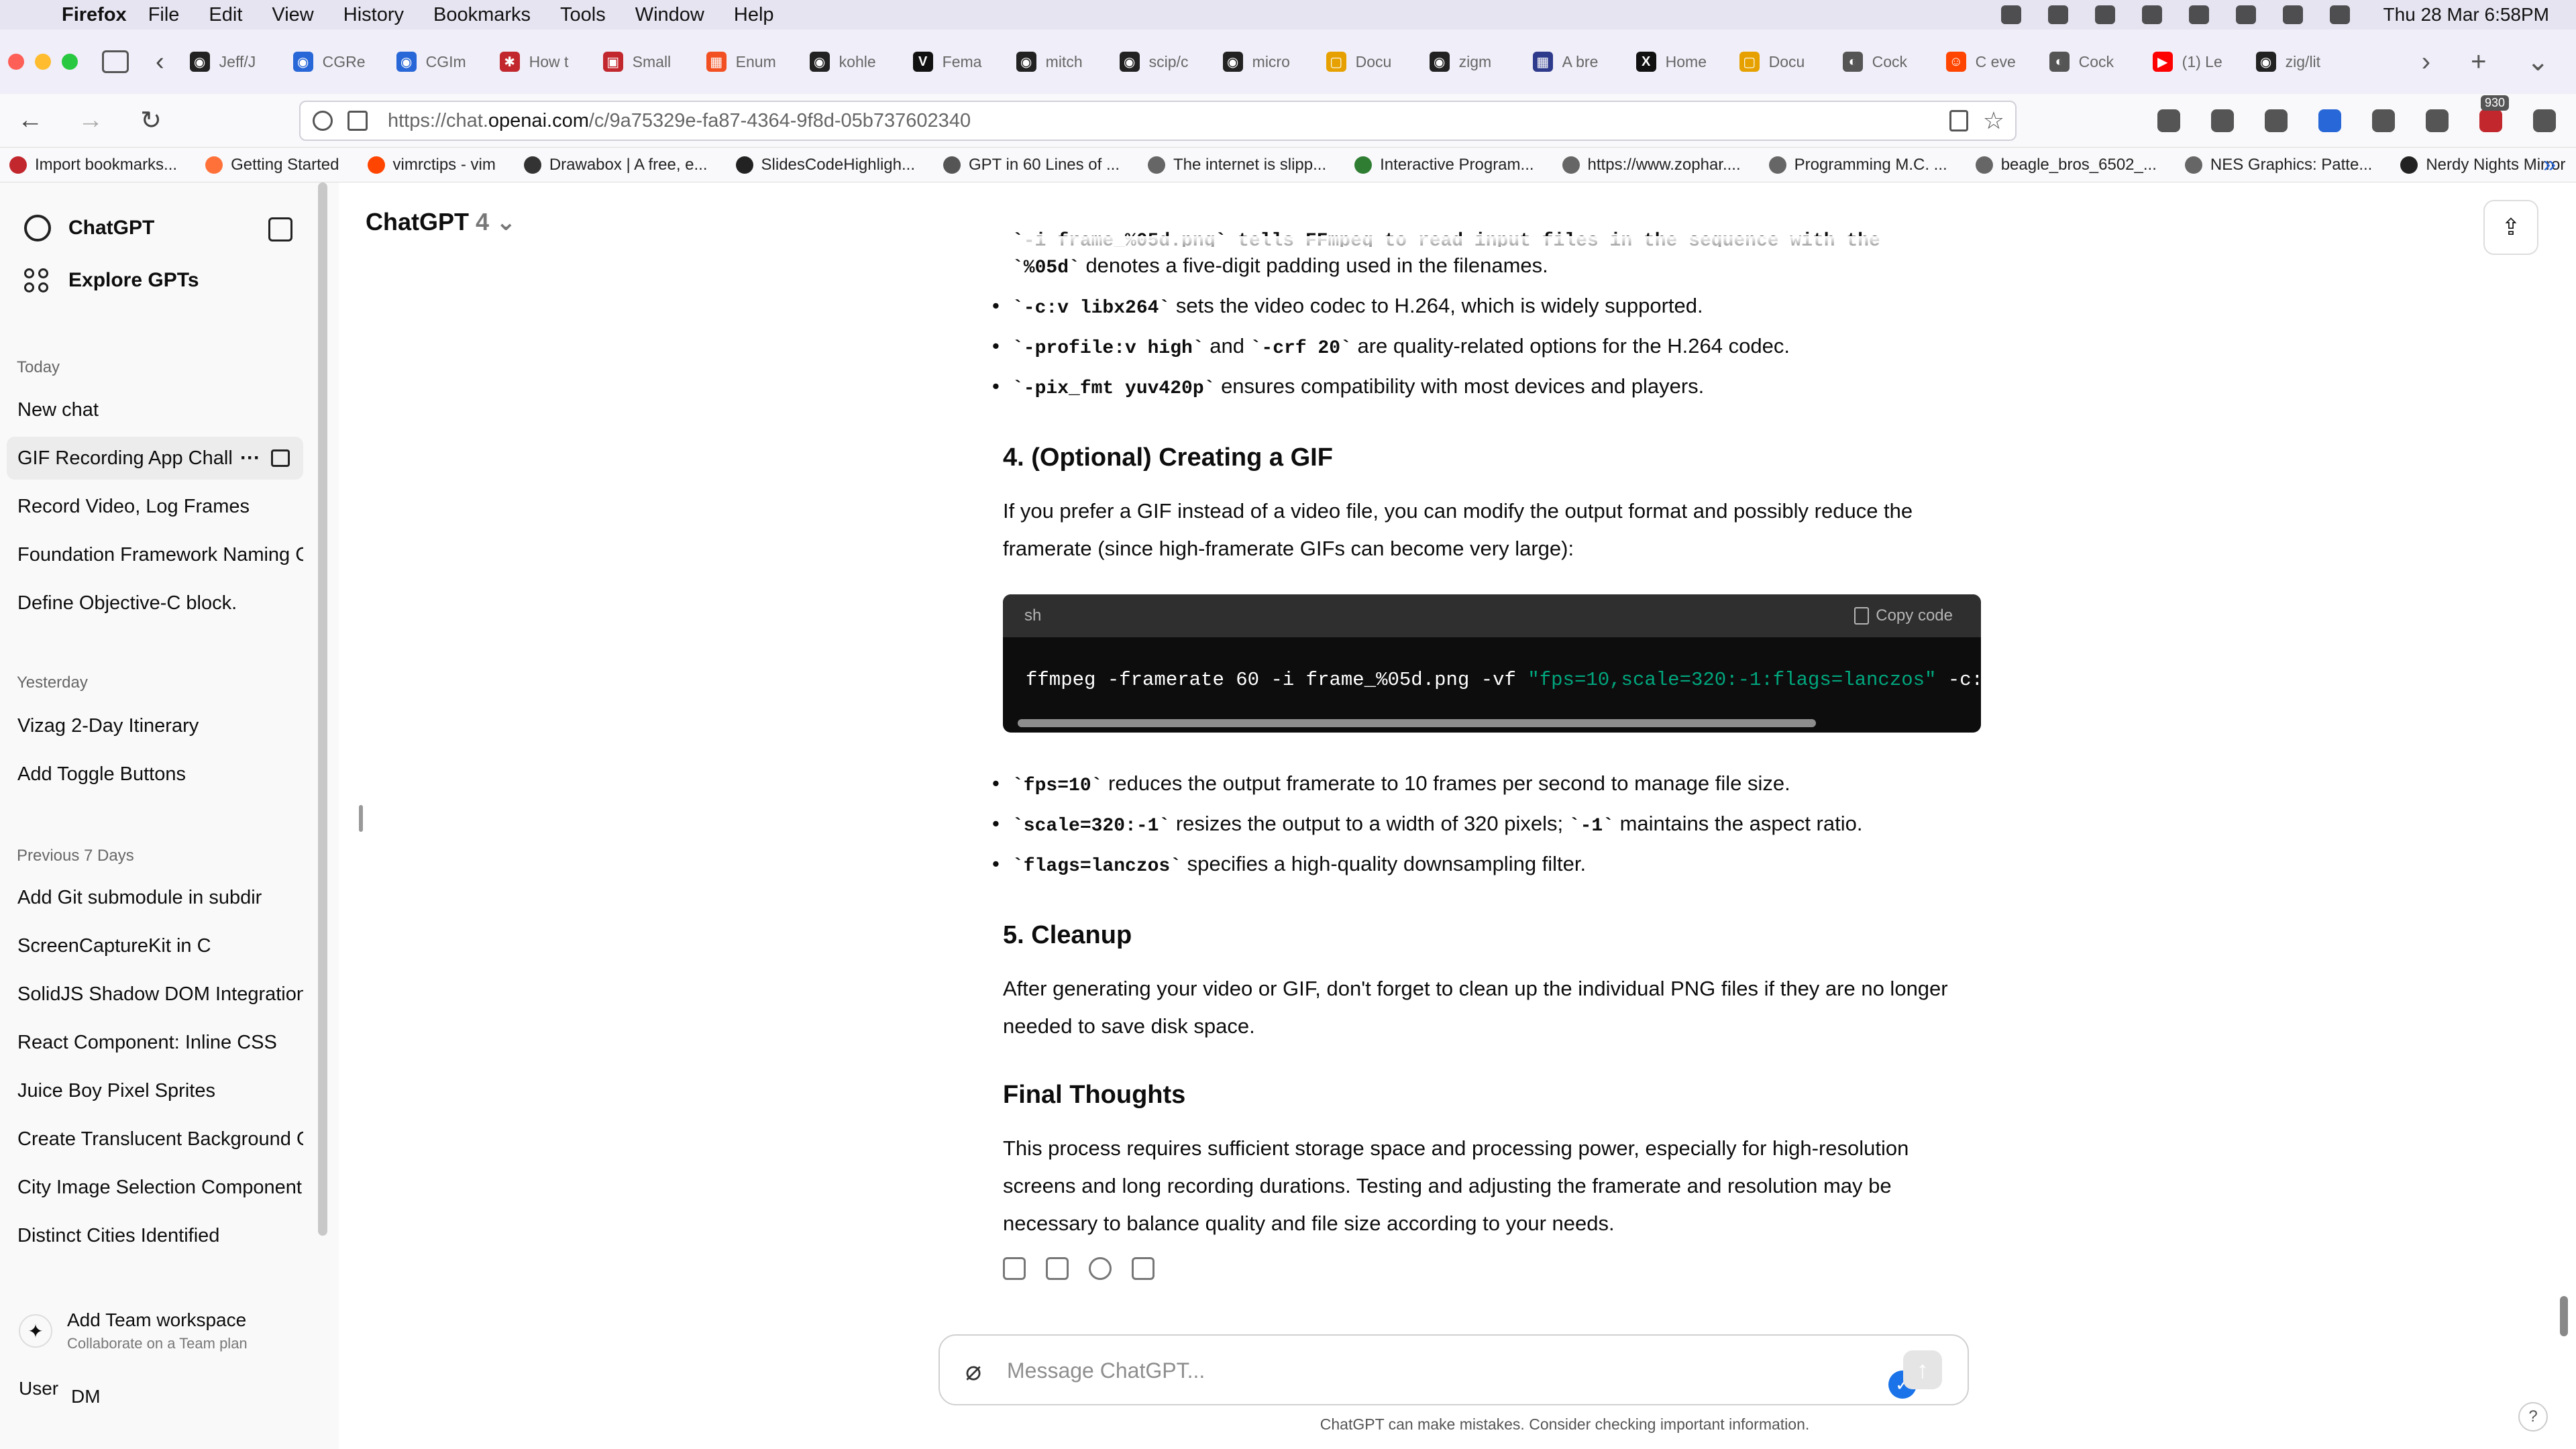  Describe the element at coordinates (2544, 120) in the screenshot. I see `hamburger-menu-icon` at that location.